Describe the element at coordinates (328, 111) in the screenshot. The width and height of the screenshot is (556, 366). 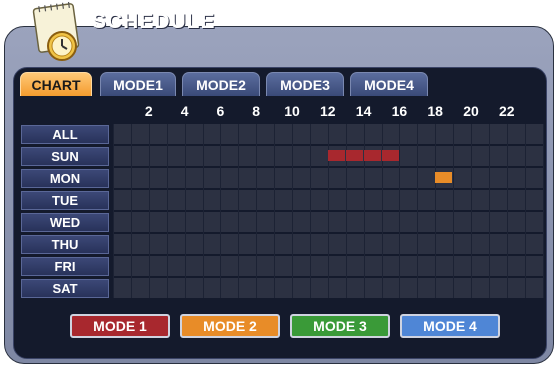
I see `hour-label-12: 12` at that location.